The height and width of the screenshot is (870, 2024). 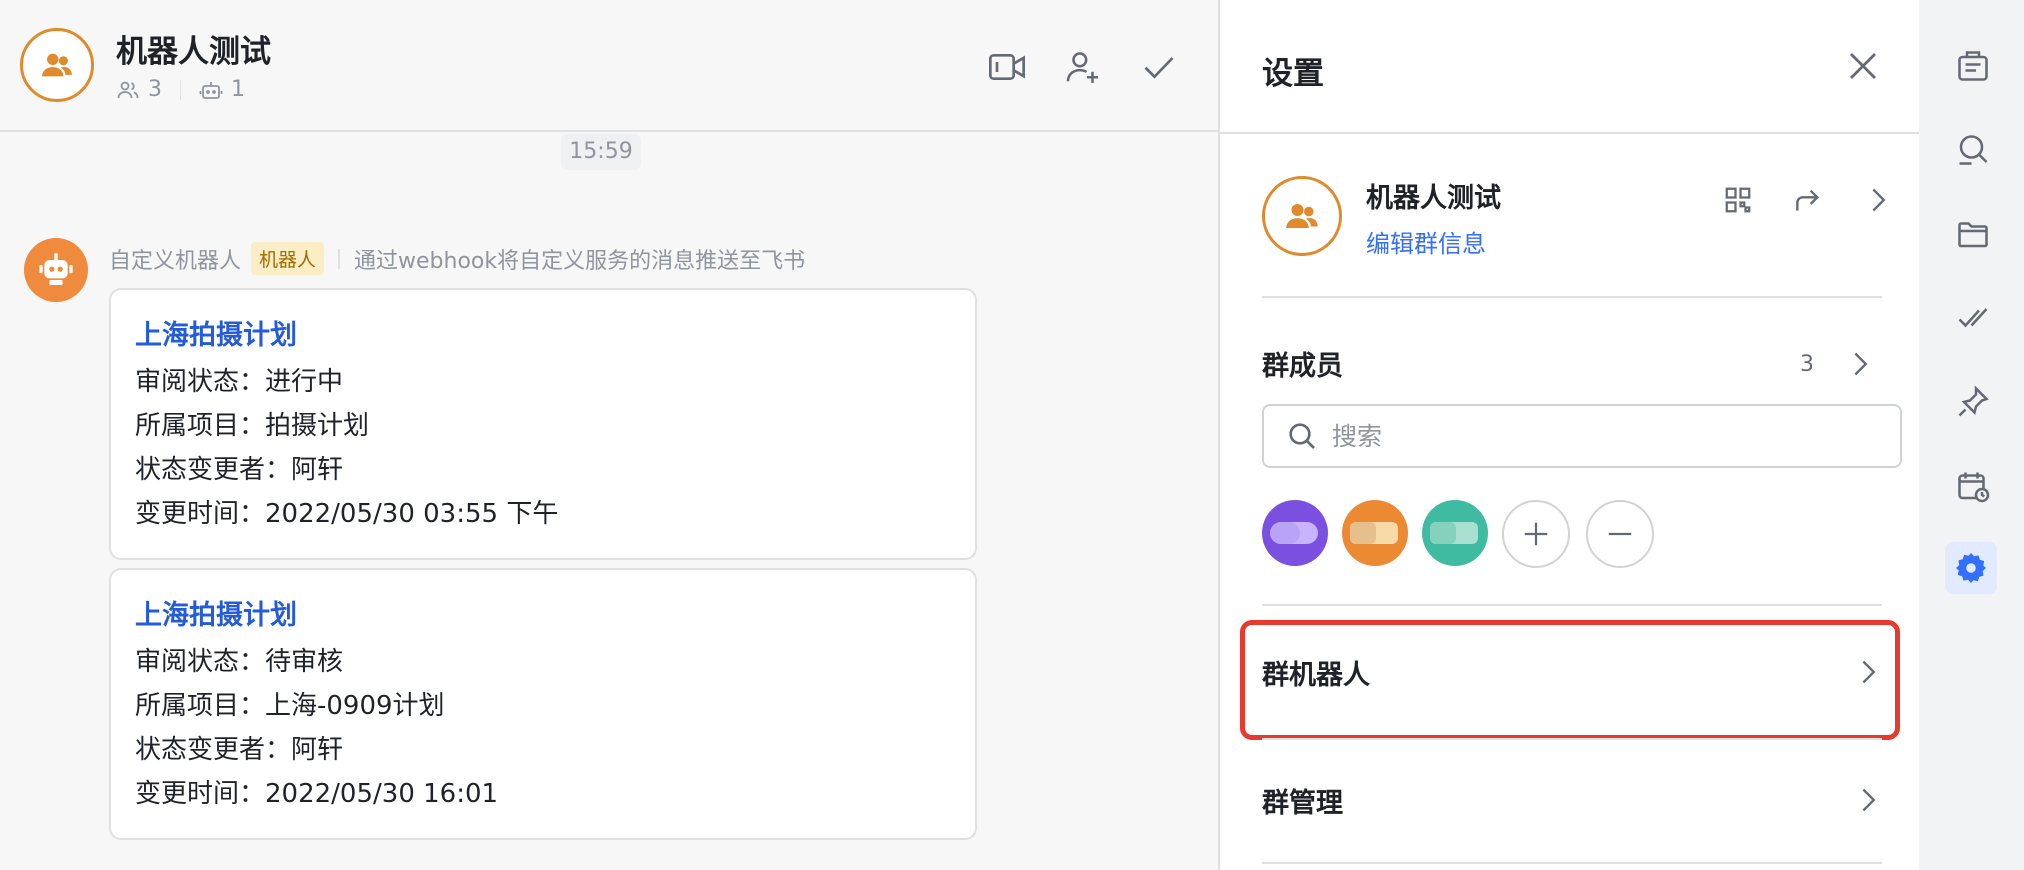 I want to click on pin-icon, so click(x=1973, y=401).